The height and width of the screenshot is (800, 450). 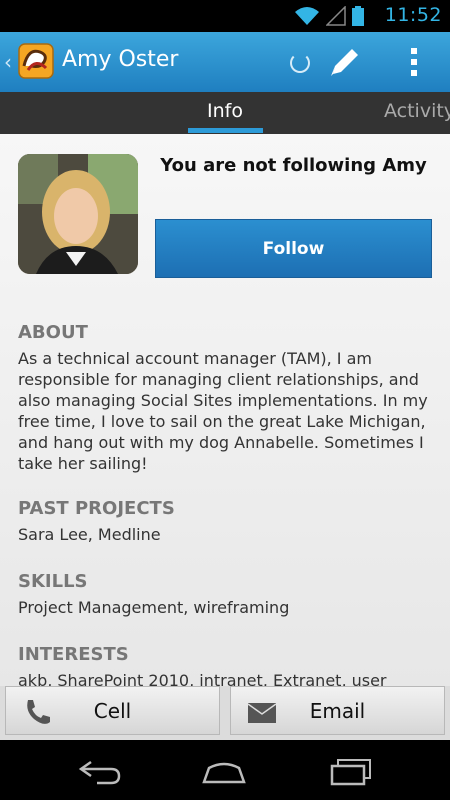 I want to click on past-projects-body: Sara Lee, Medline, so click(x=89, y=534).